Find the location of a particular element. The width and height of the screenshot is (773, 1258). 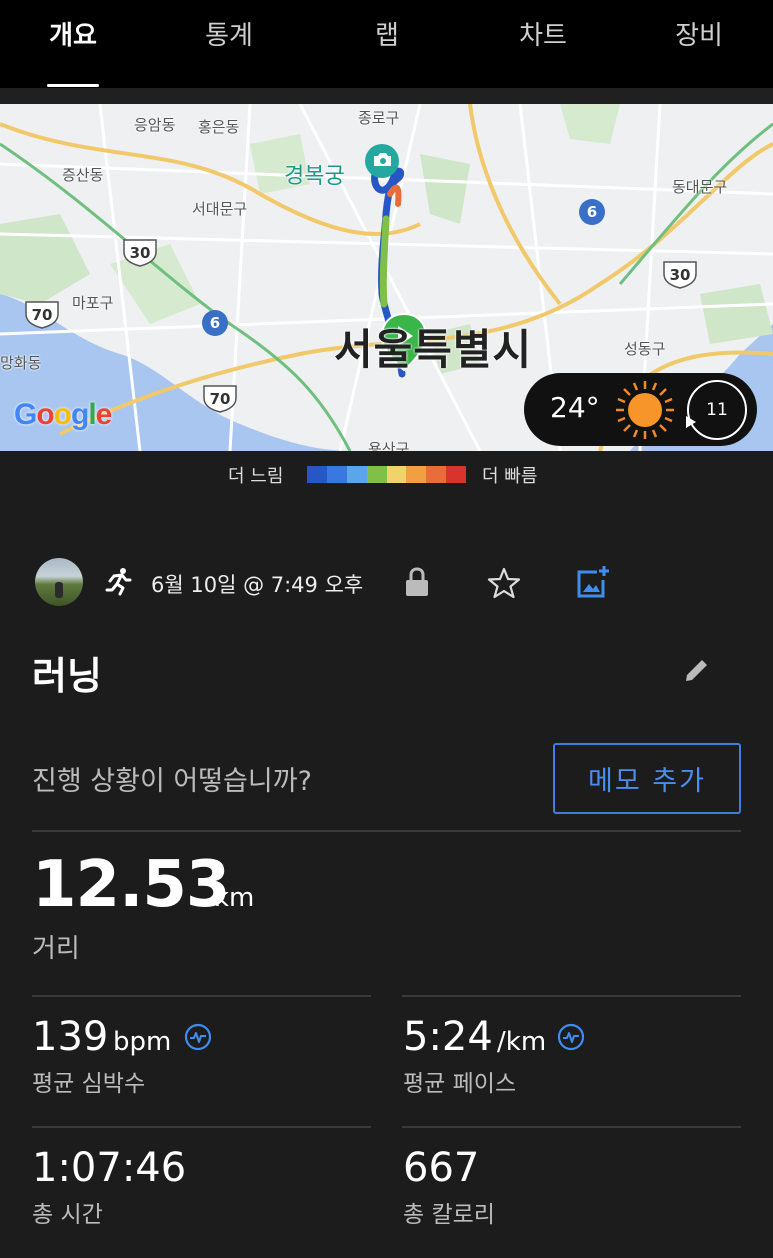

star-icon is located at coordinates (504, 583).